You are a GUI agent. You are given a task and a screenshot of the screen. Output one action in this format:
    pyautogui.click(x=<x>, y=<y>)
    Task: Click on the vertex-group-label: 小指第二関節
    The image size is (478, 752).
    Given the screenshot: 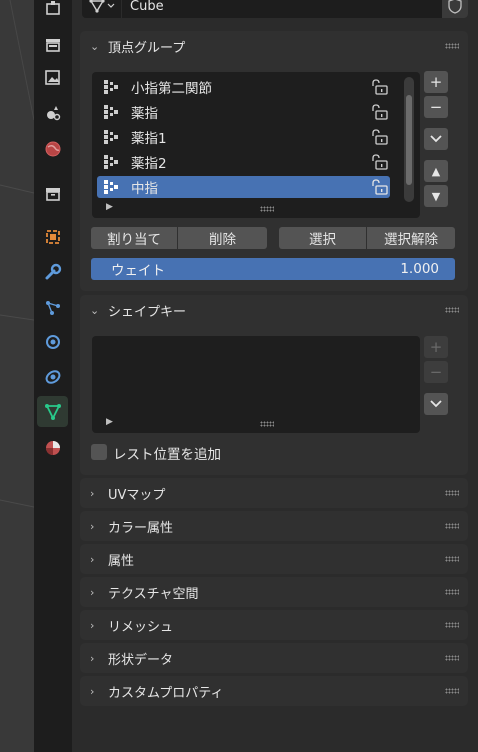 What is the action you would take?
    pyautogui.click(x=171, y=89)
    